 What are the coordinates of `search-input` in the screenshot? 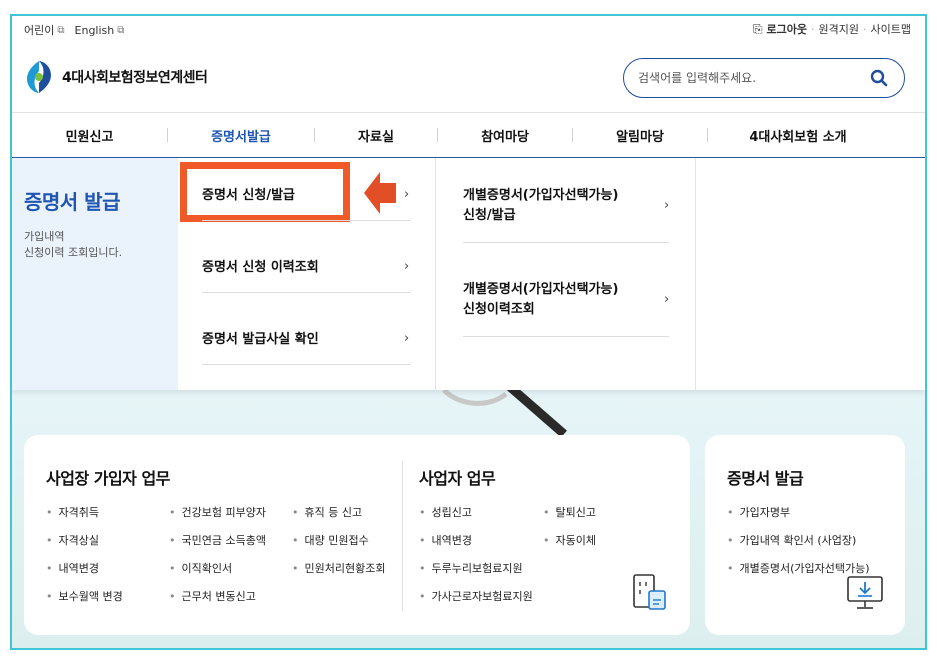 It's located at (753, 78).